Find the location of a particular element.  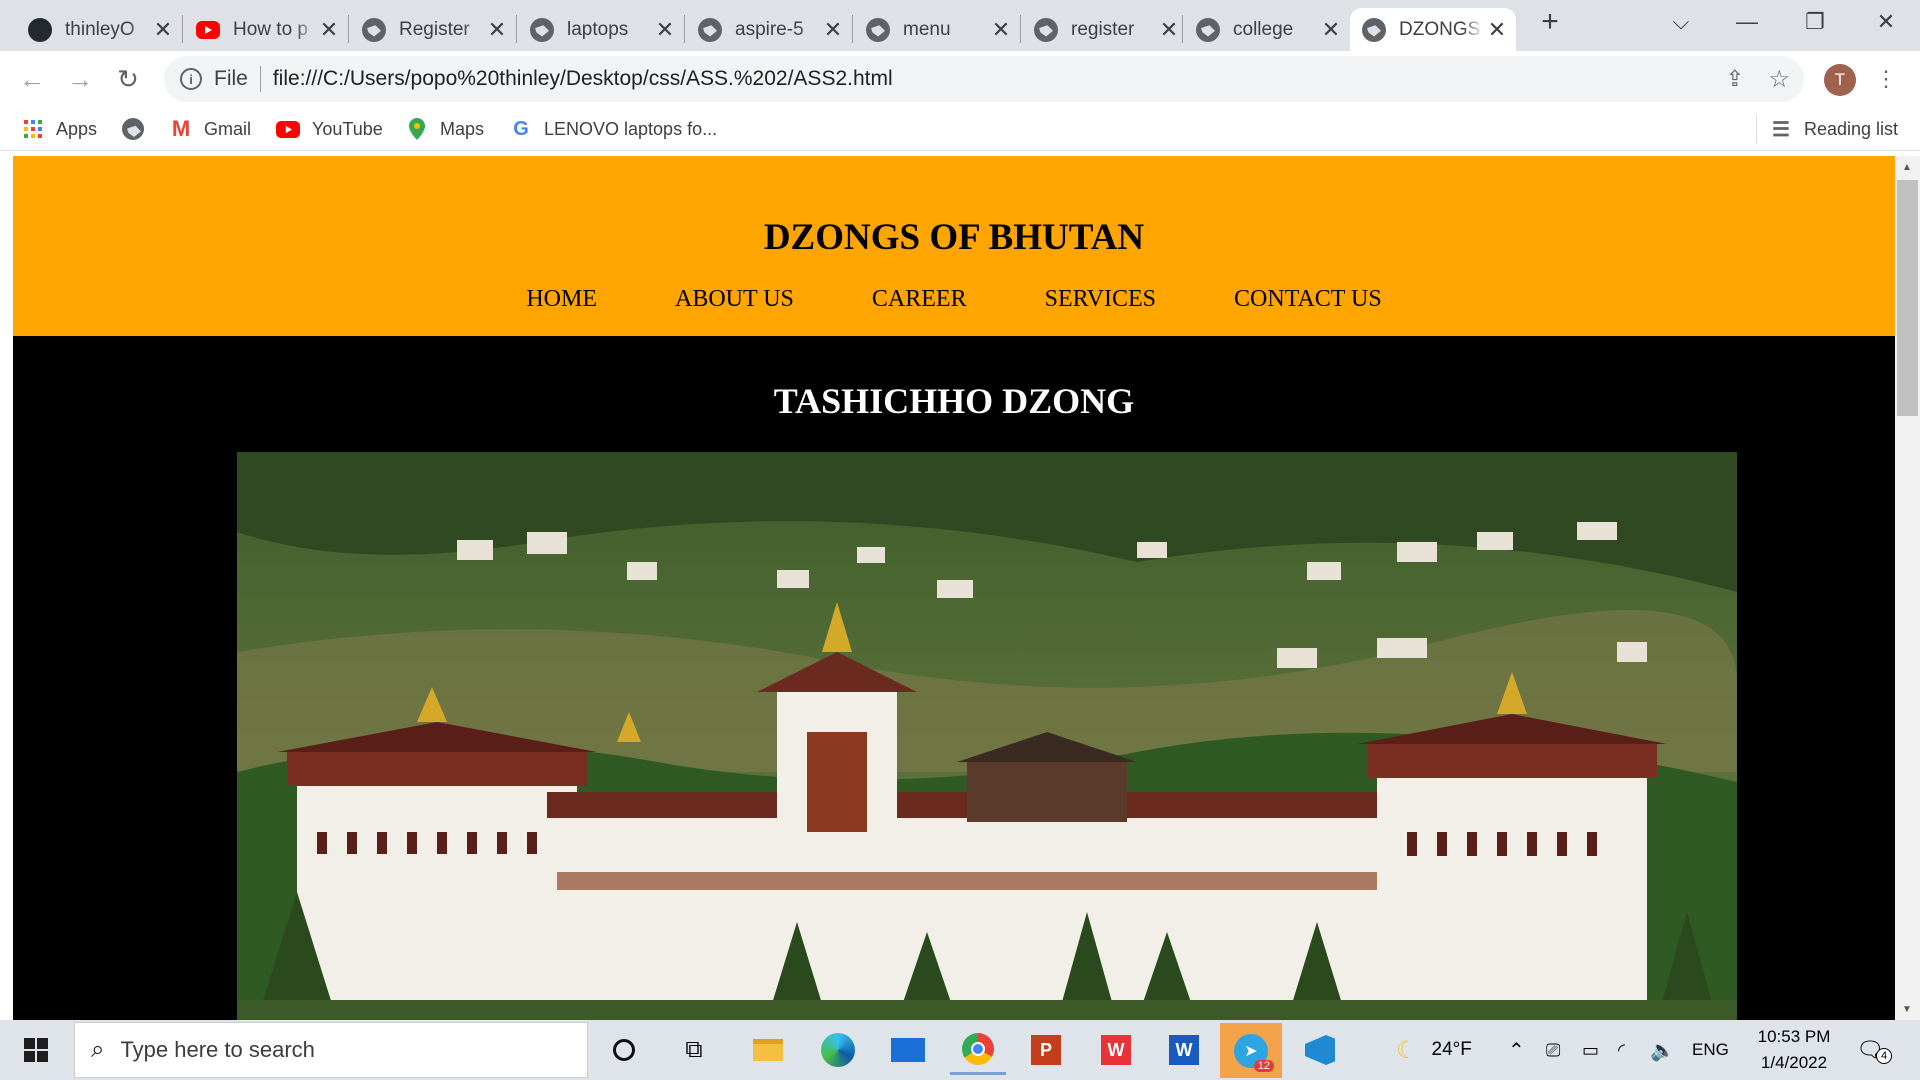

close-window-button: ✕ is located at coordinates (1886, 22).